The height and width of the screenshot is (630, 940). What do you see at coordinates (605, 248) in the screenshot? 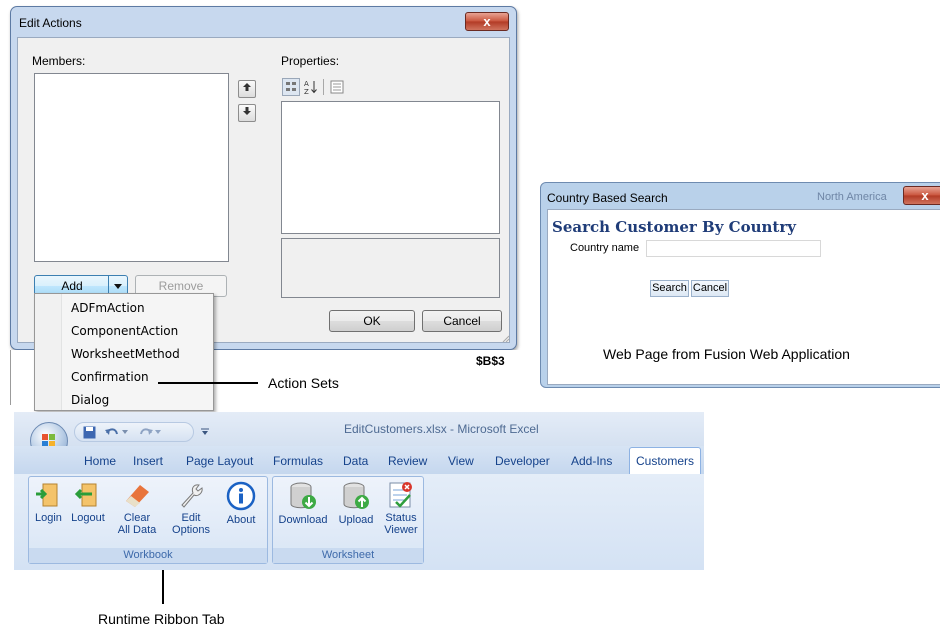
I see `country-name-label: Country name` at bounding box center [605, 248].